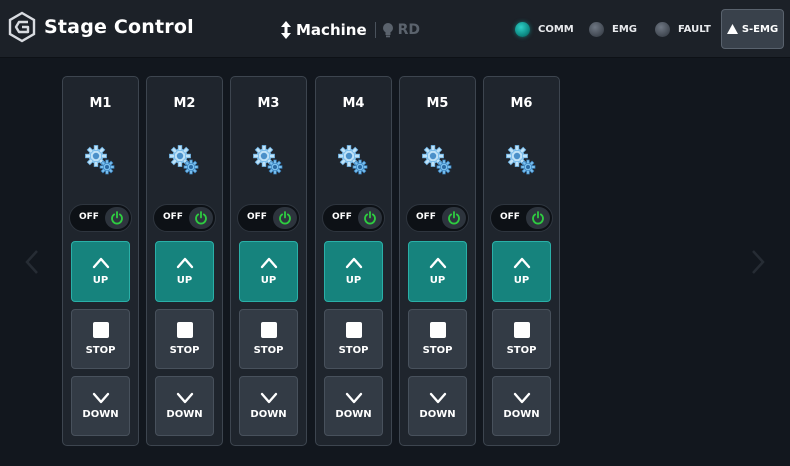  Describe the element at coordinates (556, 29) in the screenshot. I see `status-label: COMM` at that location.